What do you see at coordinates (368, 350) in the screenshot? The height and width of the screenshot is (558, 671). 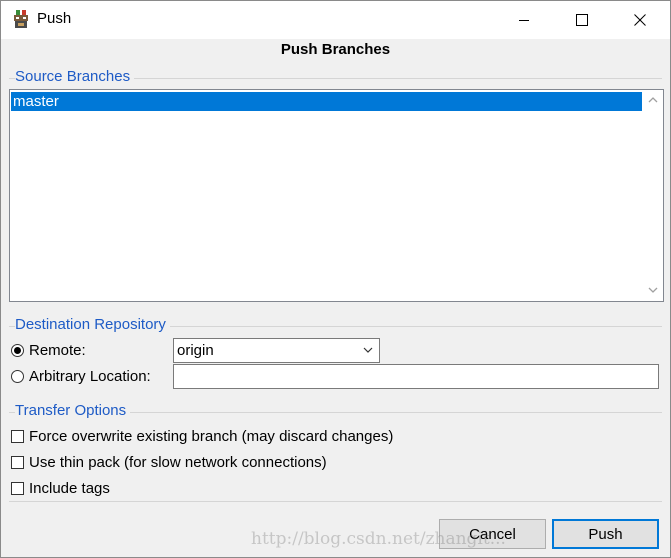 I see `chevron-down-icon` at bounding box center [368, 350].